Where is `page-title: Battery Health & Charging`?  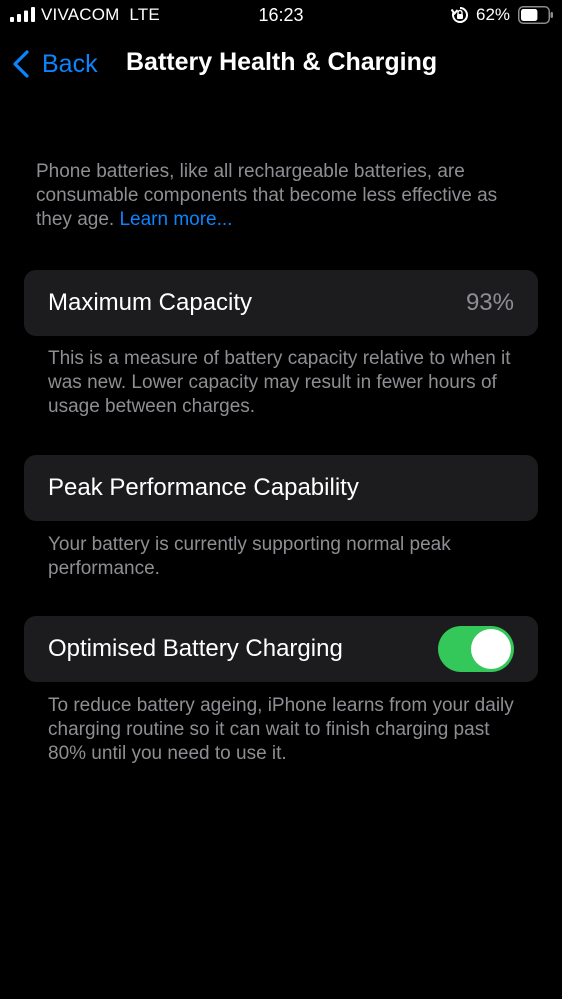 page-title: Battery Health & Charging is located at coordinates (282, 62).